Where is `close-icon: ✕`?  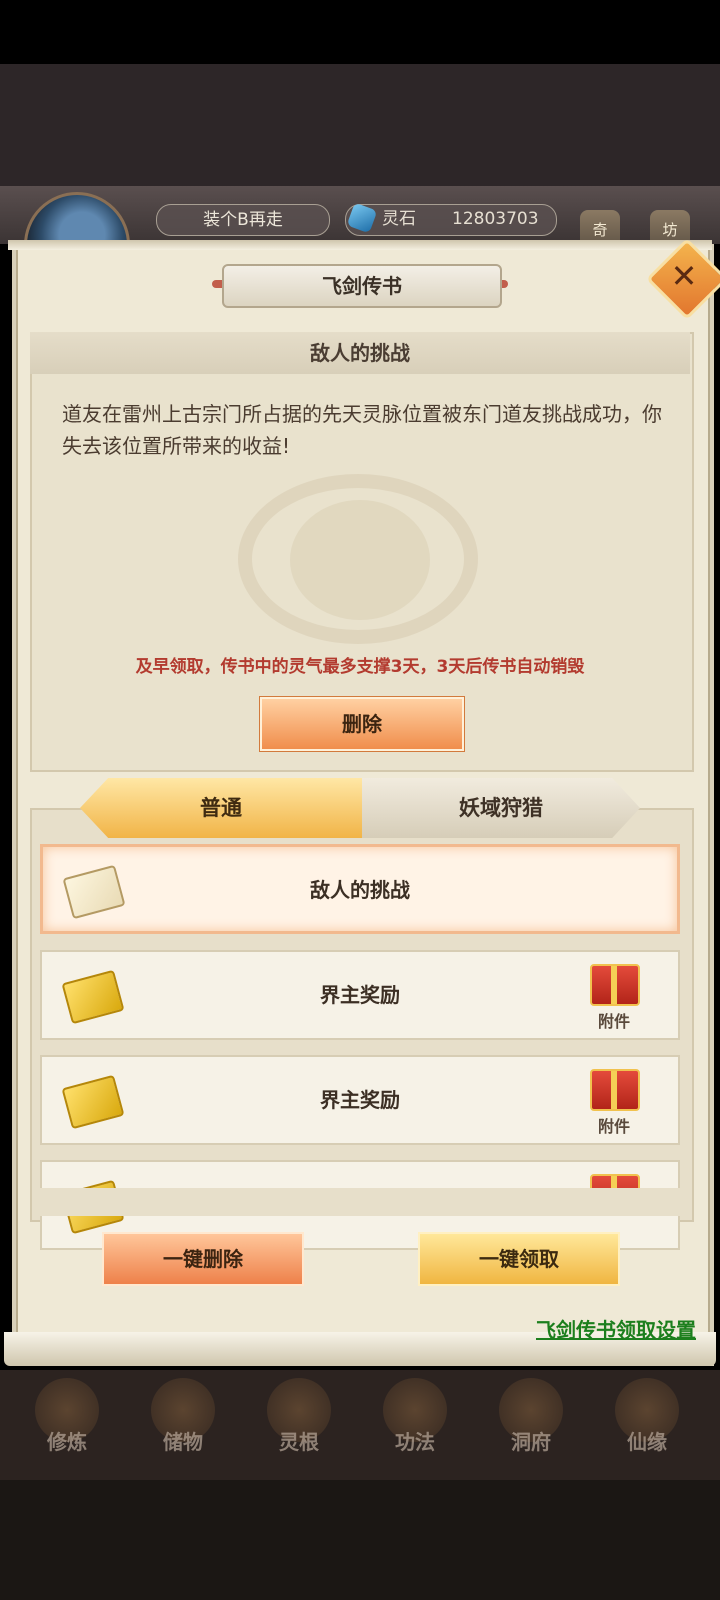 close-icon: ✕ is located at coordinates (684, 276).